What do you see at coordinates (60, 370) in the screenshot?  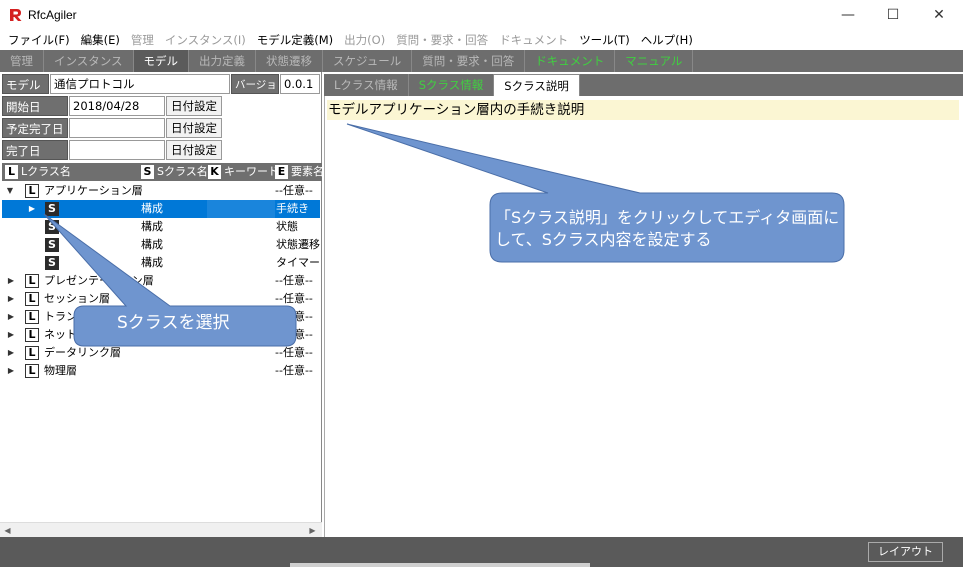 I see `tree-row-label: 物理層` at bounding box center [60, 370].